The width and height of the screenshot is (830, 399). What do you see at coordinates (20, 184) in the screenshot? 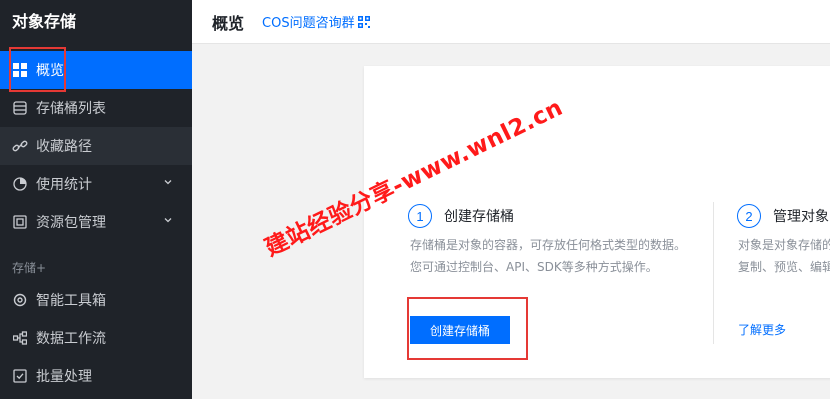
I see `pie-chart-icon` at bounding box center [20, 184].